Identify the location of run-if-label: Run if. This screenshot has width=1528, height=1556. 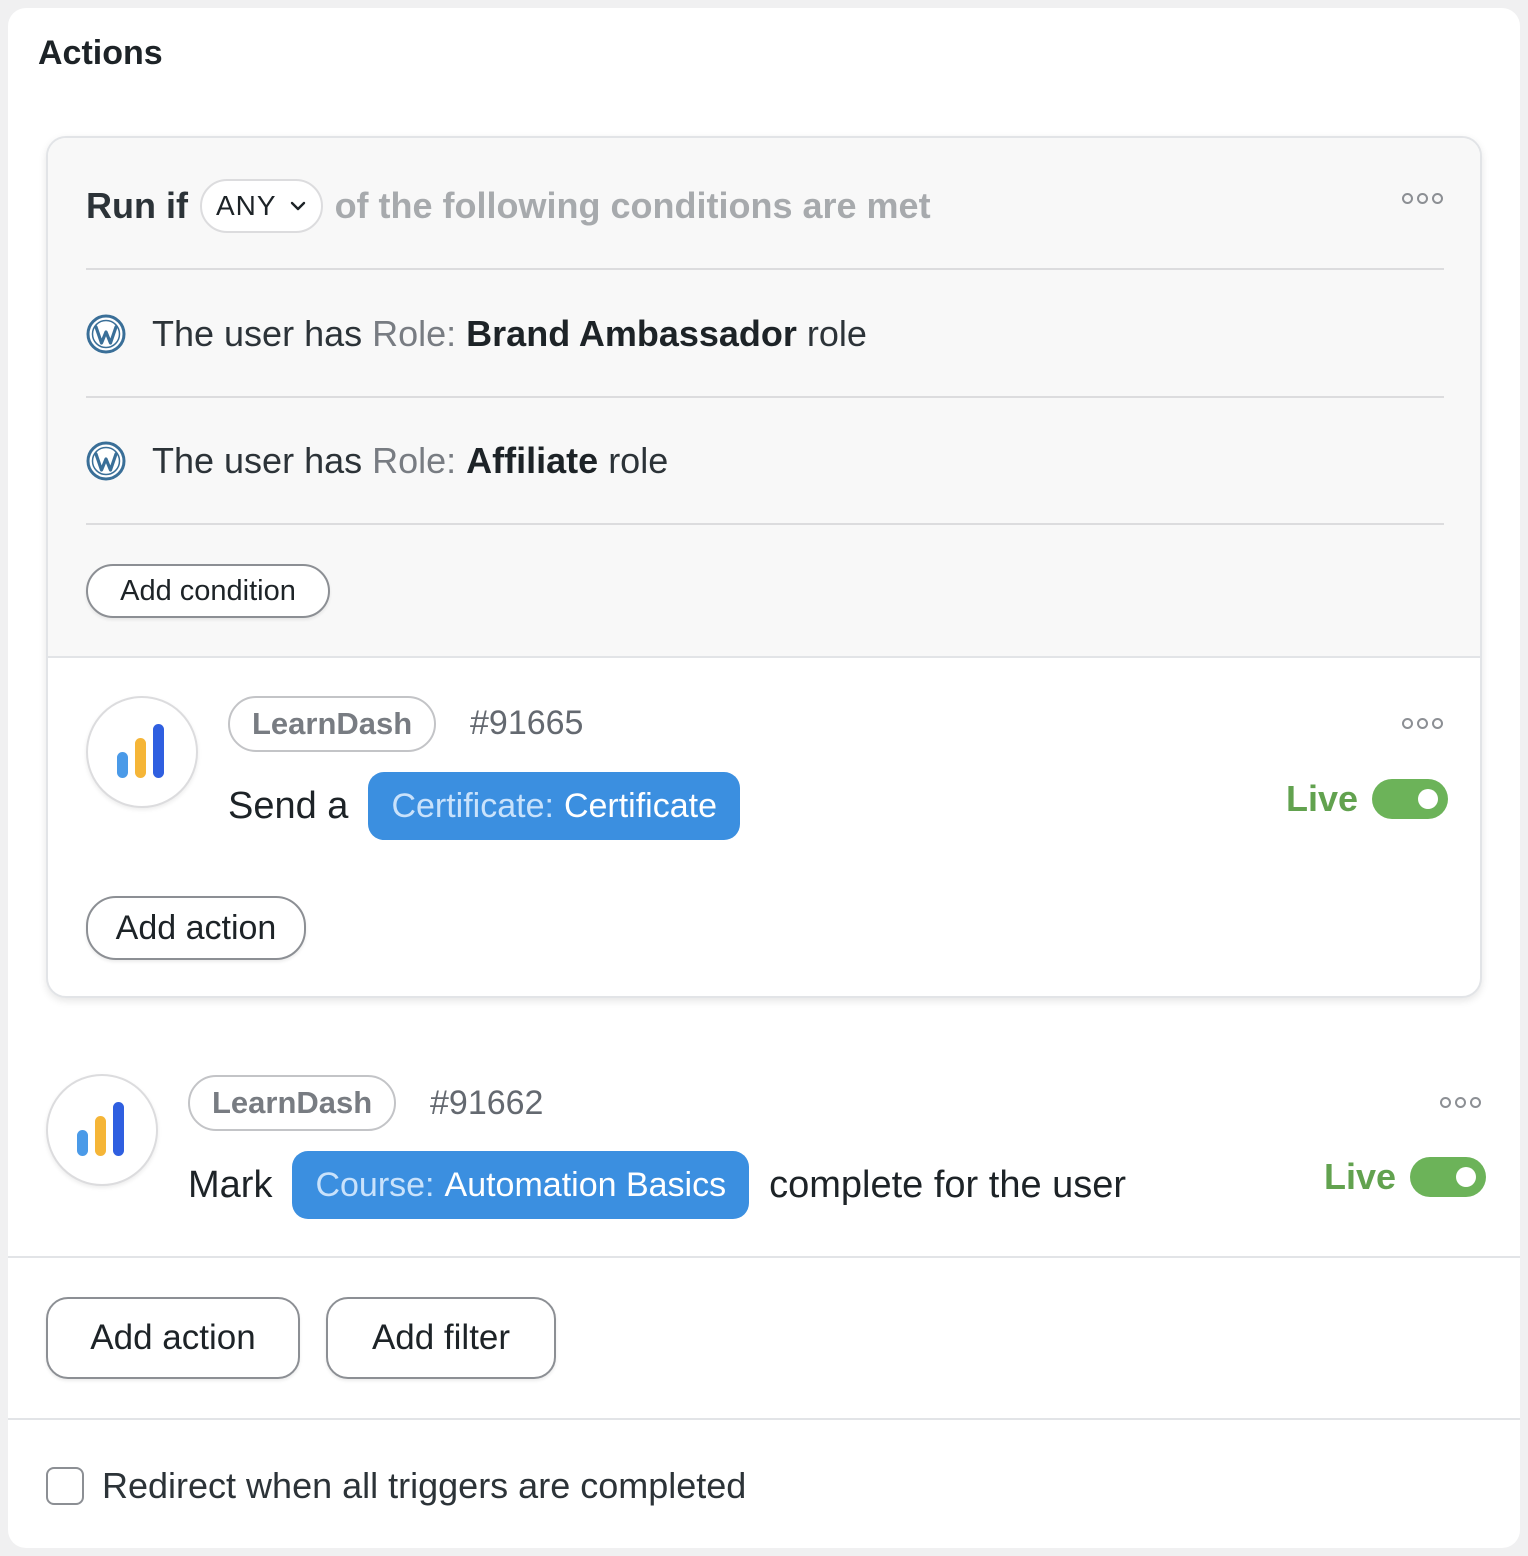
(137, 205).